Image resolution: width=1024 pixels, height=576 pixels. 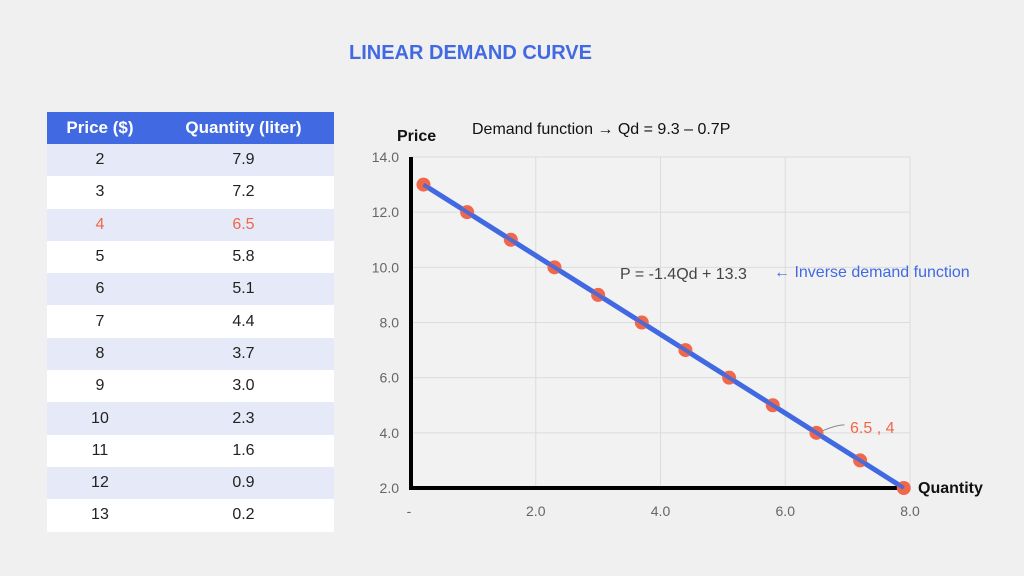 What do you see at coordinates (910, 511) in the screenshot?
I see `x-tick-label: 8.0` at bounding box center [910, 511].